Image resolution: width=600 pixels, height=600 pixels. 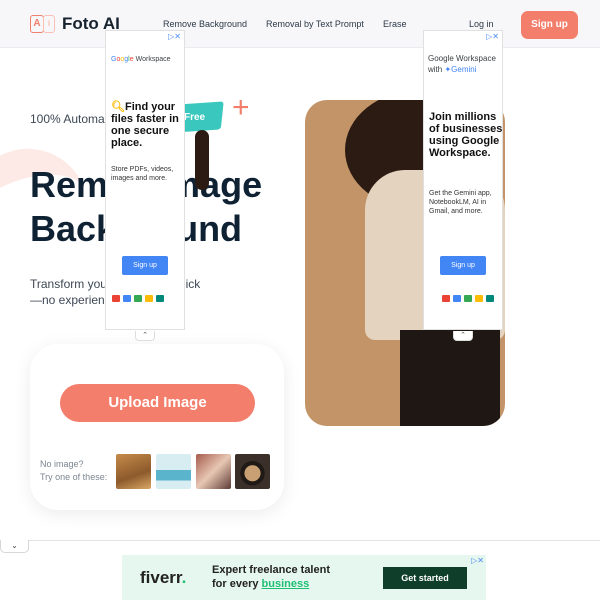 What do you see at coordinates (173, 471) in the screenshot?
I see `sample-image-car` at bounding box center [173, 471].